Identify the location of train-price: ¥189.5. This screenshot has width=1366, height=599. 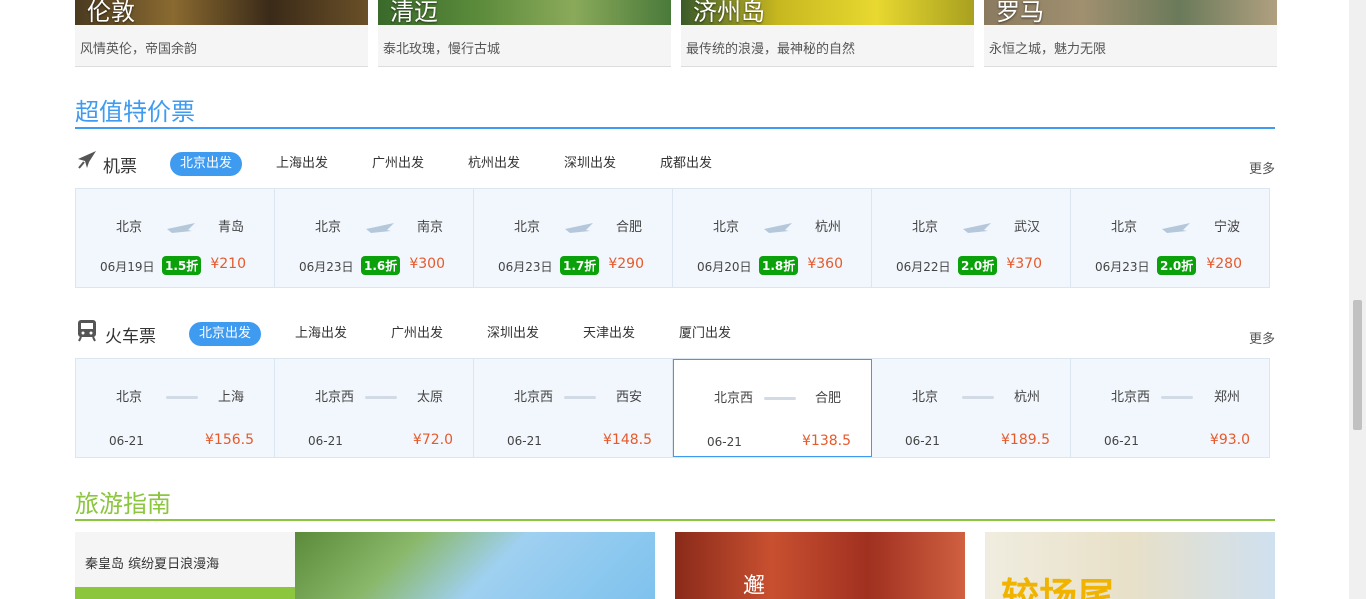
(1025, 440).